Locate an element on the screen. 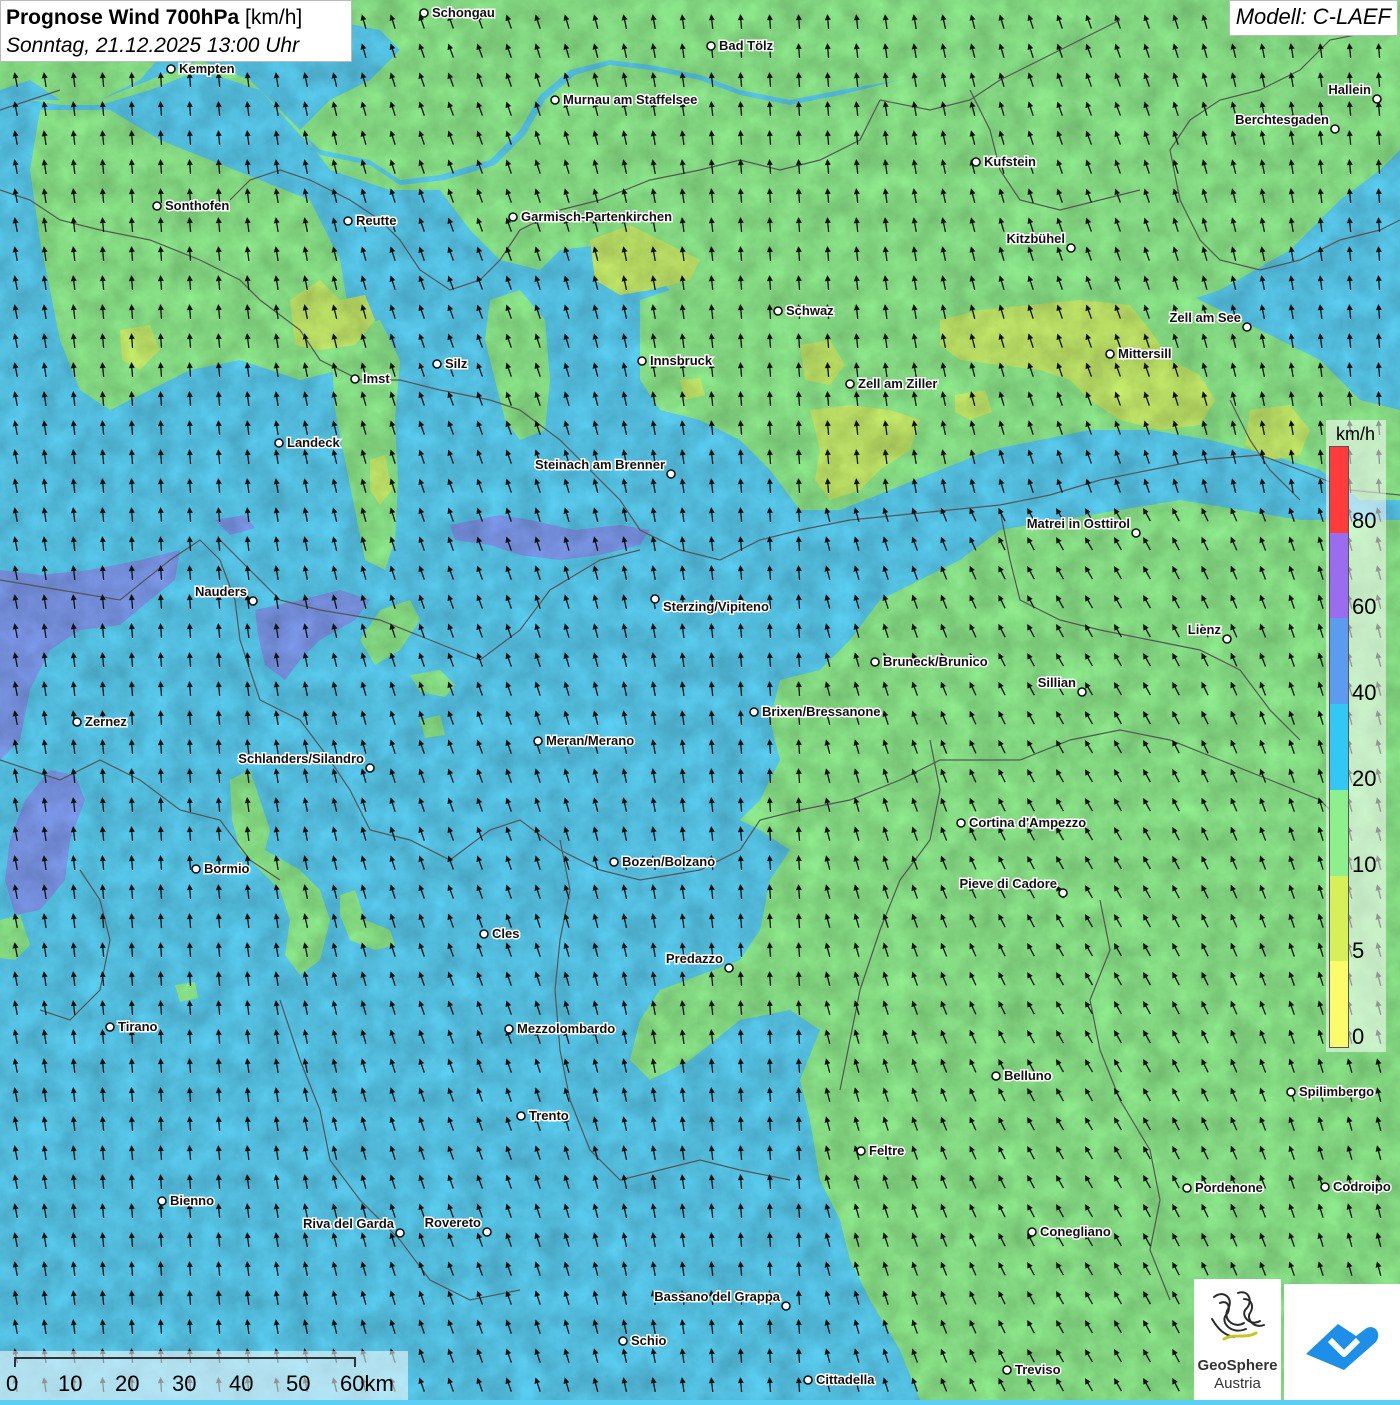 The image size is (1400, 1405). city-name: Schlanders/Silandro is located at coordinates (301, 758).